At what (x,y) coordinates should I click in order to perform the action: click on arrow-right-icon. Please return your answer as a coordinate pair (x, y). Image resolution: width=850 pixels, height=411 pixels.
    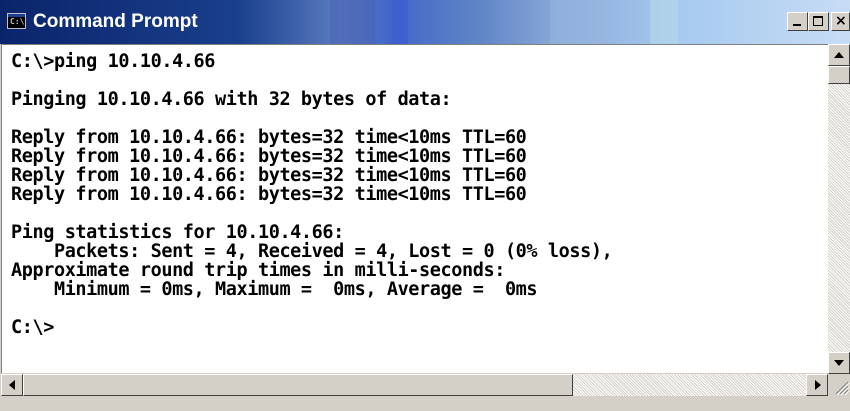
    Looking at the image, I should click on (818, 385).